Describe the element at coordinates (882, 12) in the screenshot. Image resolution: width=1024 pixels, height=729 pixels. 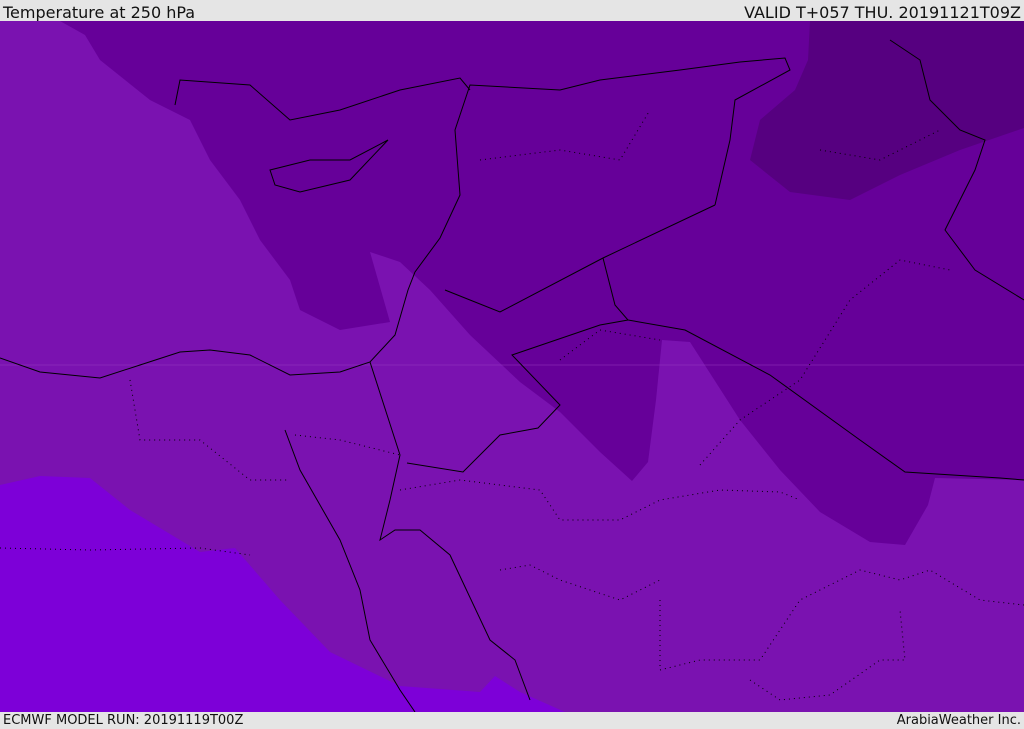
I see `valid-time: VALID T+057 THU. 20191121T09Z` at that location.